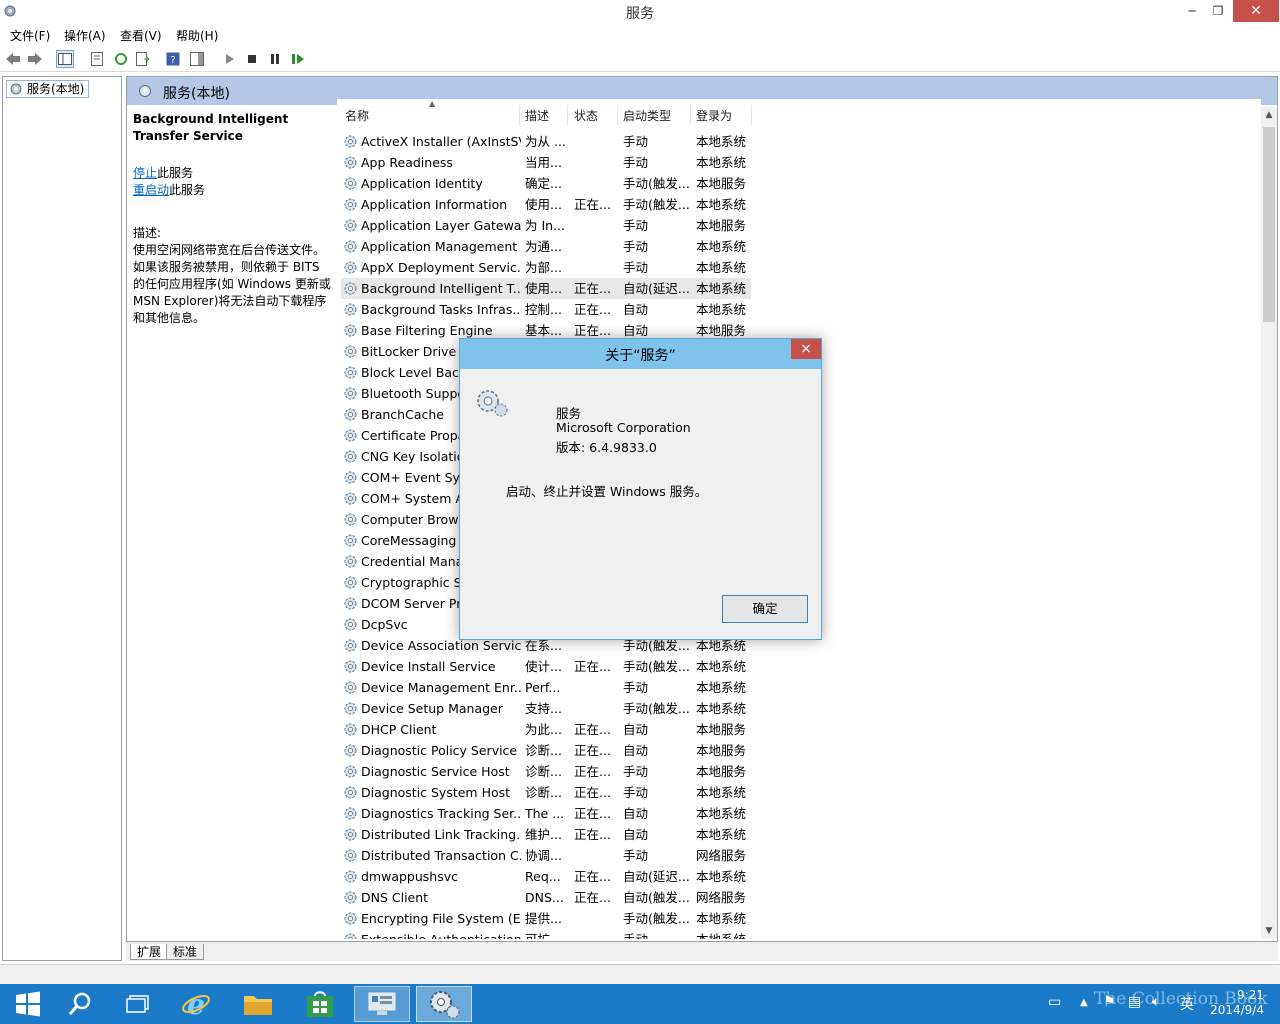 This screenshot has width=1280, height=1024. Describe the element at coordinates (1054, 1002) in the screenshot. I see `keyboard-icon: ▭` at that location.